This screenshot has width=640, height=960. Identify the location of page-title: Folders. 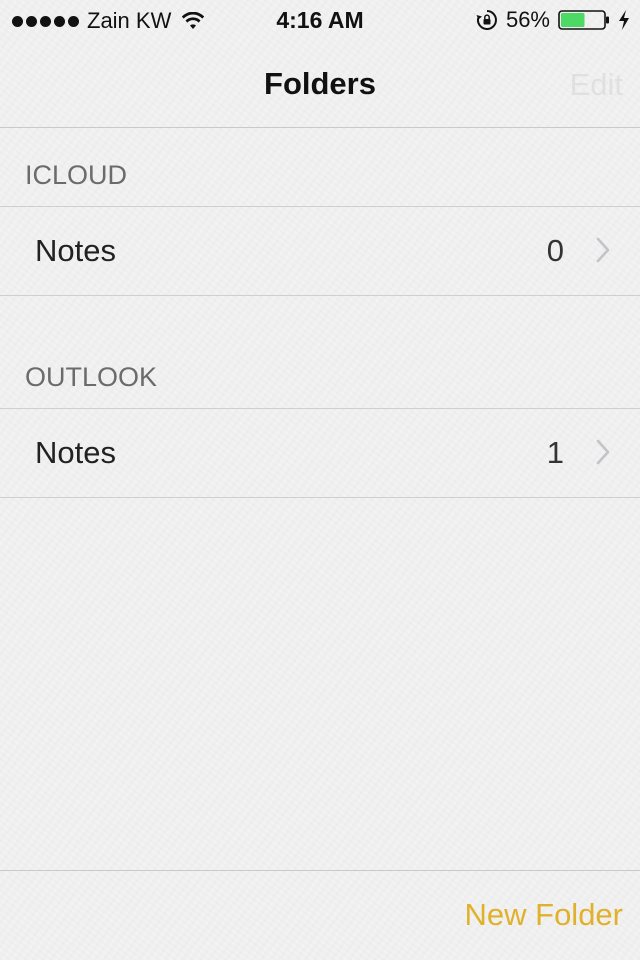
(320, 83).